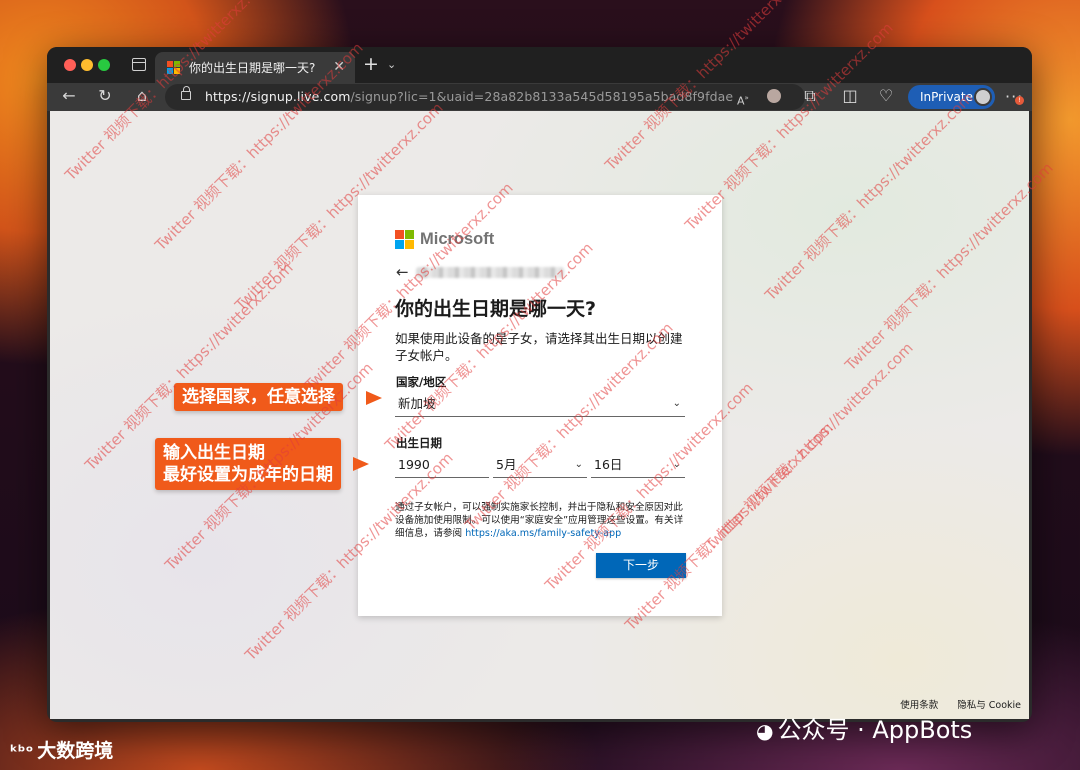 The width and height of the screenshot is (1080, 770). I want to click on tab-bar: 你的出生日期是哪一天? ✕ + ⌄, so click(539, 65).